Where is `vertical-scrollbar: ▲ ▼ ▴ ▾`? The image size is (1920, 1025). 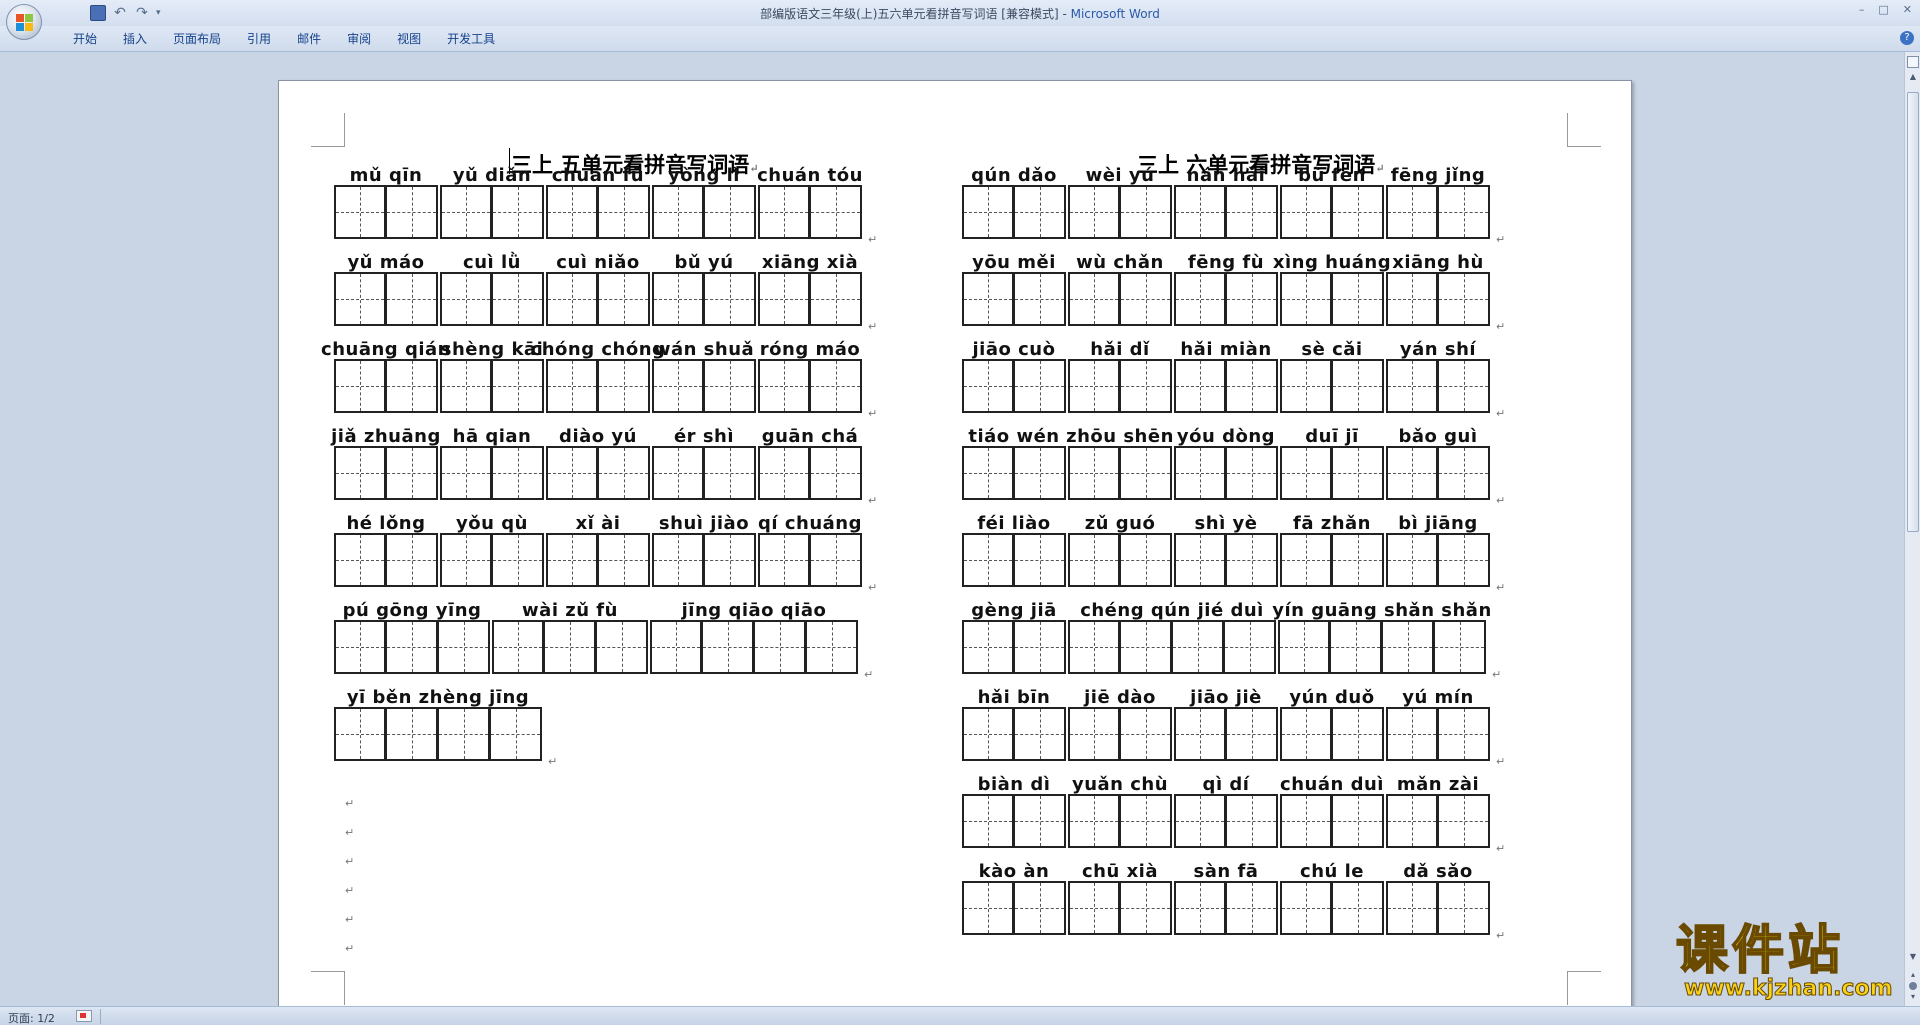 vertical-scrollbar: ▲ ▼ ▴ ▾ is located at coordinates (1912, 529).